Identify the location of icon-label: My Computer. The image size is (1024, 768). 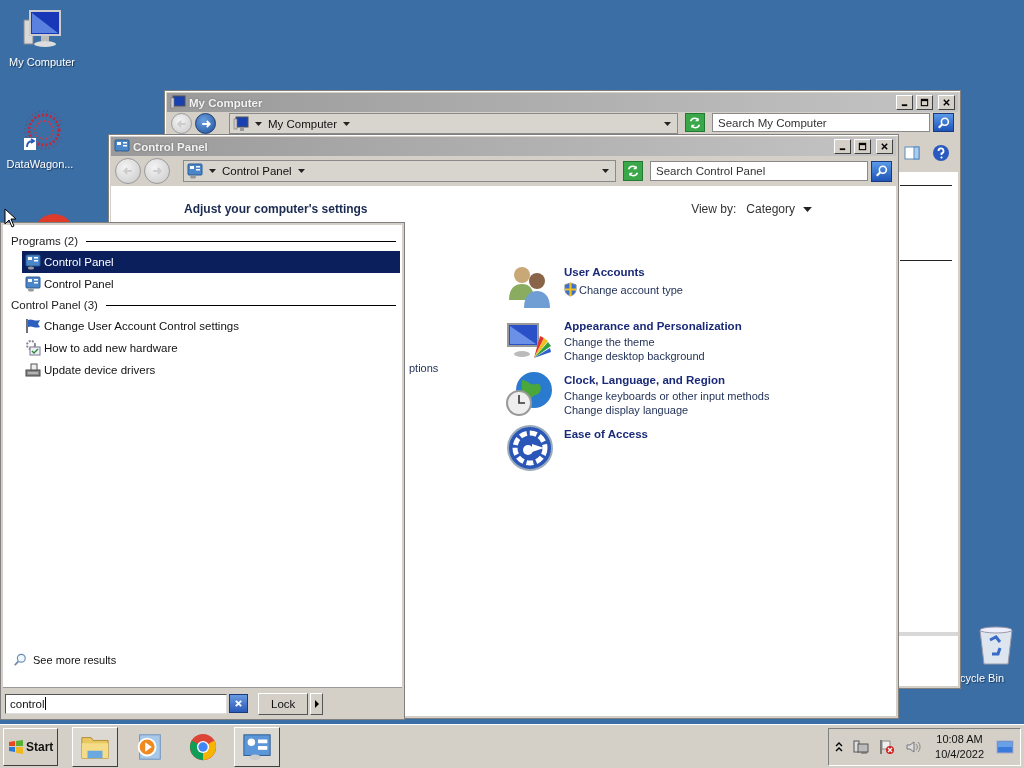
(42, 62).